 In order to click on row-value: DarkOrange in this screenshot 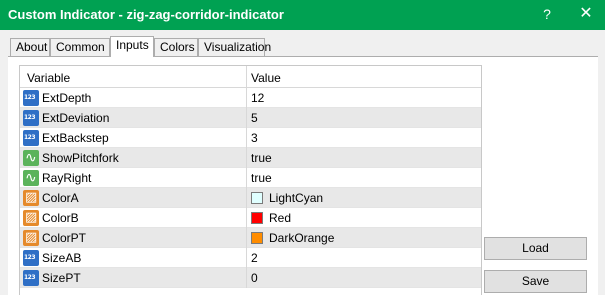, I will do `click(301, 238)`.